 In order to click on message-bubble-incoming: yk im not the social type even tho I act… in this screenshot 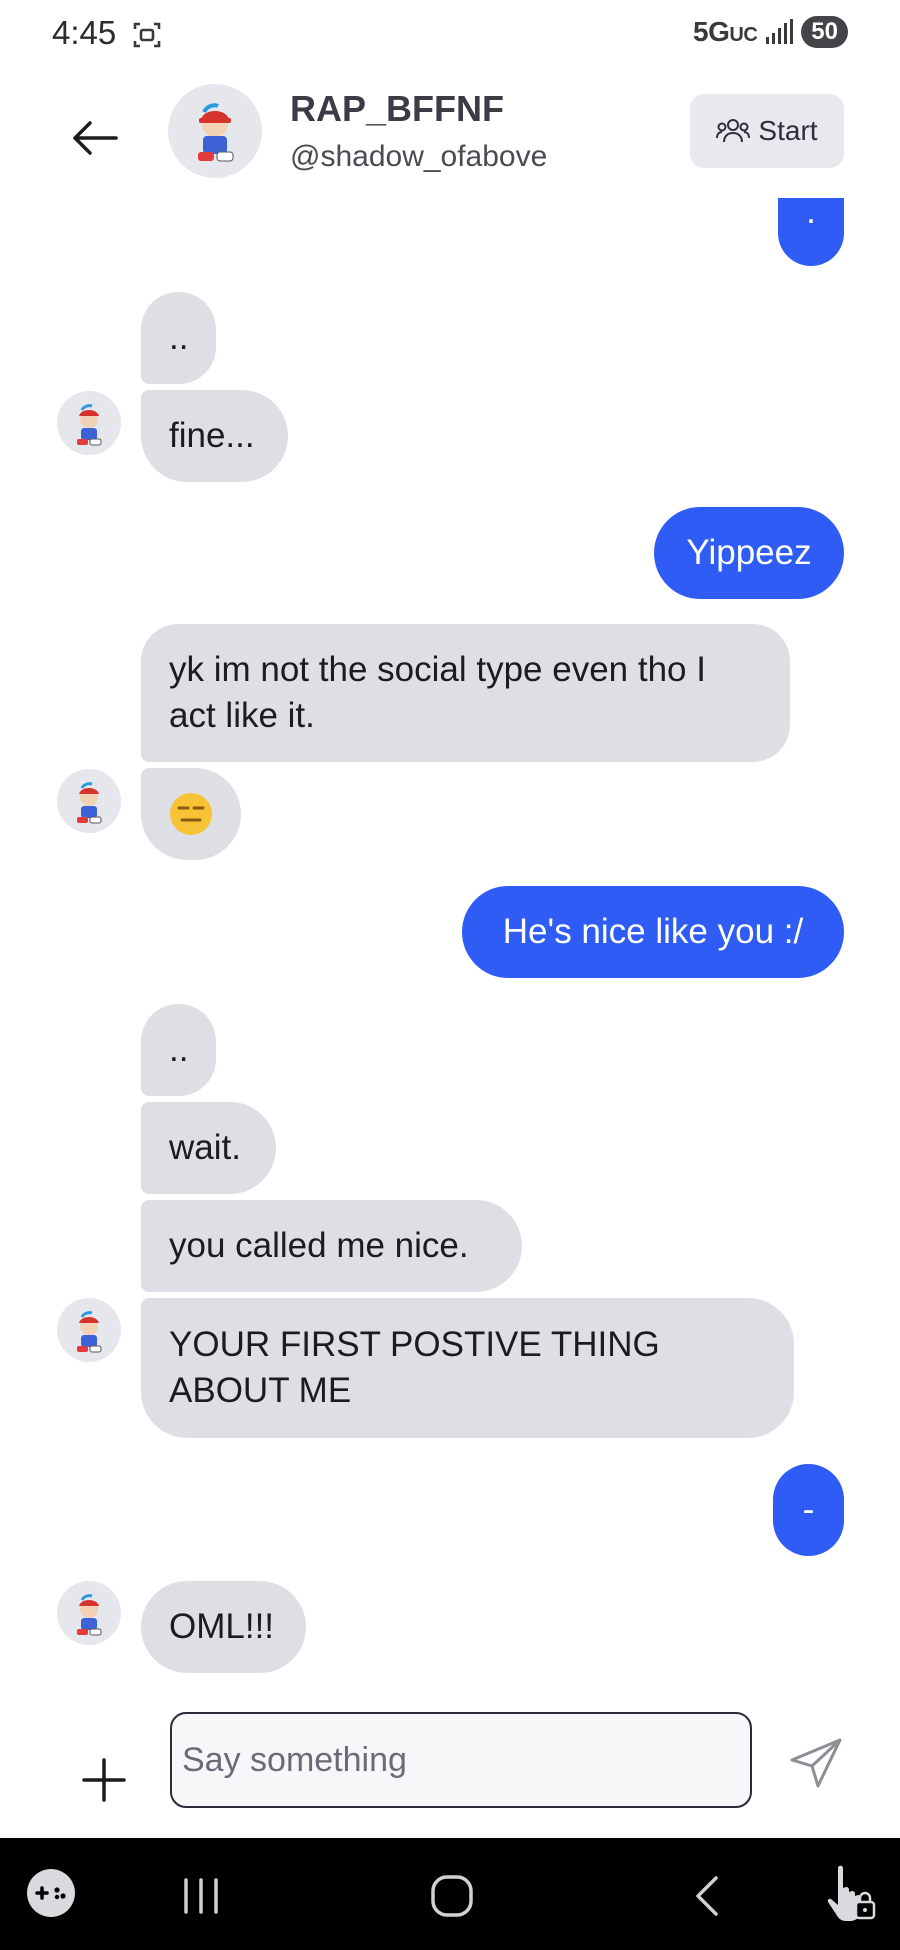, I will do `click(465, 693)`.